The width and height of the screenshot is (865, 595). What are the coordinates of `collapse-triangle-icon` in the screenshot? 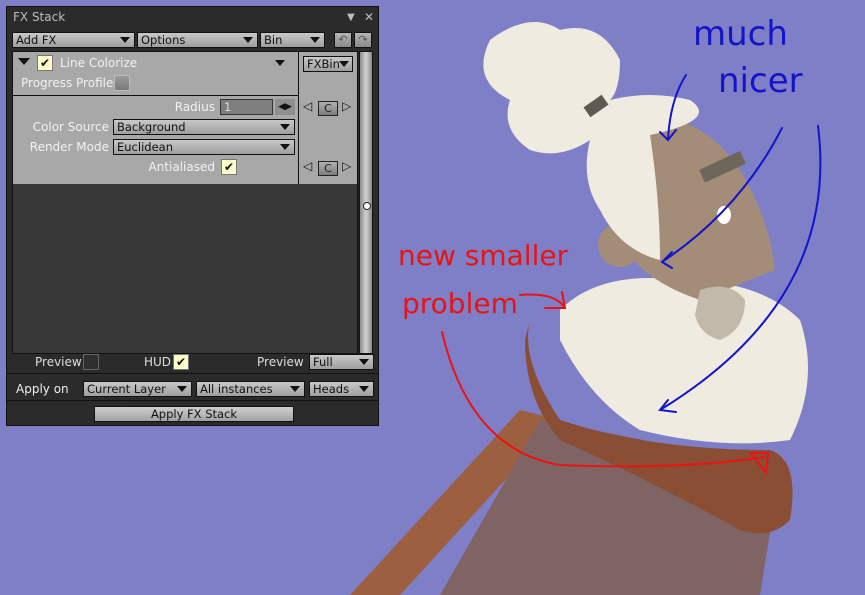 It's located at (24, 61).